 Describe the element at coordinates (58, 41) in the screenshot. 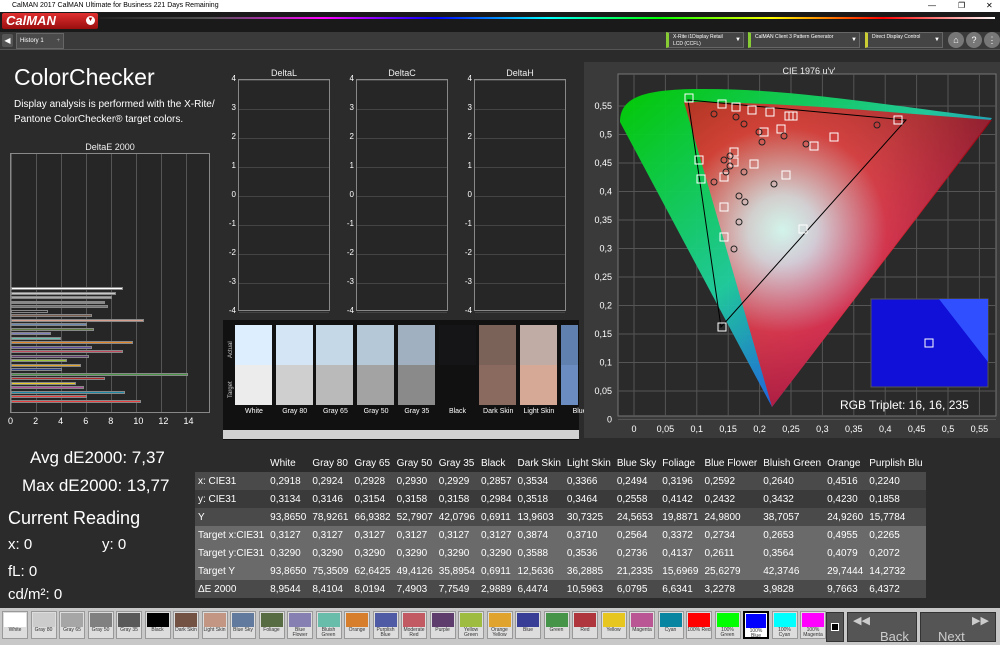

I see `tab-add-icon: +` at that location.